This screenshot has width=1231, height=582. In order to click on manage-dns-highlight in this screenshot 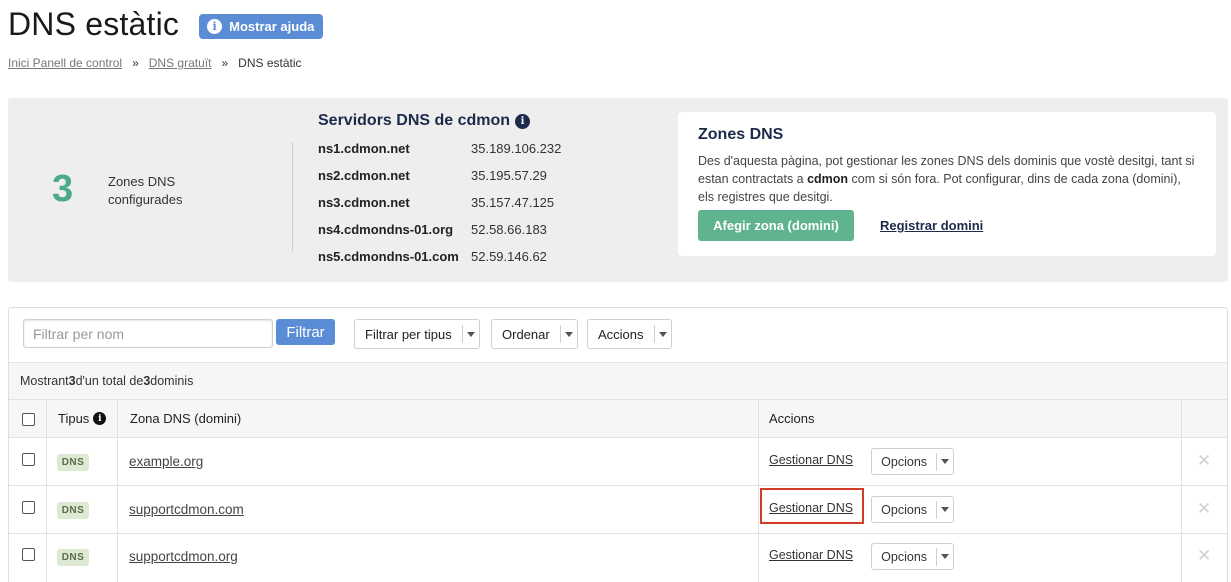, I will do `click(812, 506)`.